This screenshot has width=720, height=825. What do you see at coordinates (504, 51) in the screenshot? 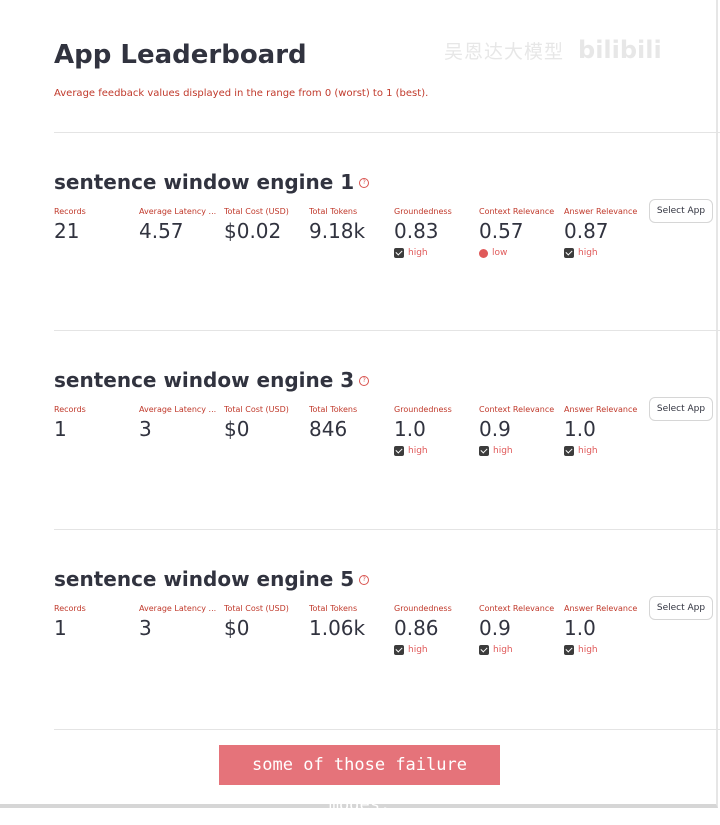
I see `watermark-text: 吴恩达大模型` at bounding box center [504, 51].